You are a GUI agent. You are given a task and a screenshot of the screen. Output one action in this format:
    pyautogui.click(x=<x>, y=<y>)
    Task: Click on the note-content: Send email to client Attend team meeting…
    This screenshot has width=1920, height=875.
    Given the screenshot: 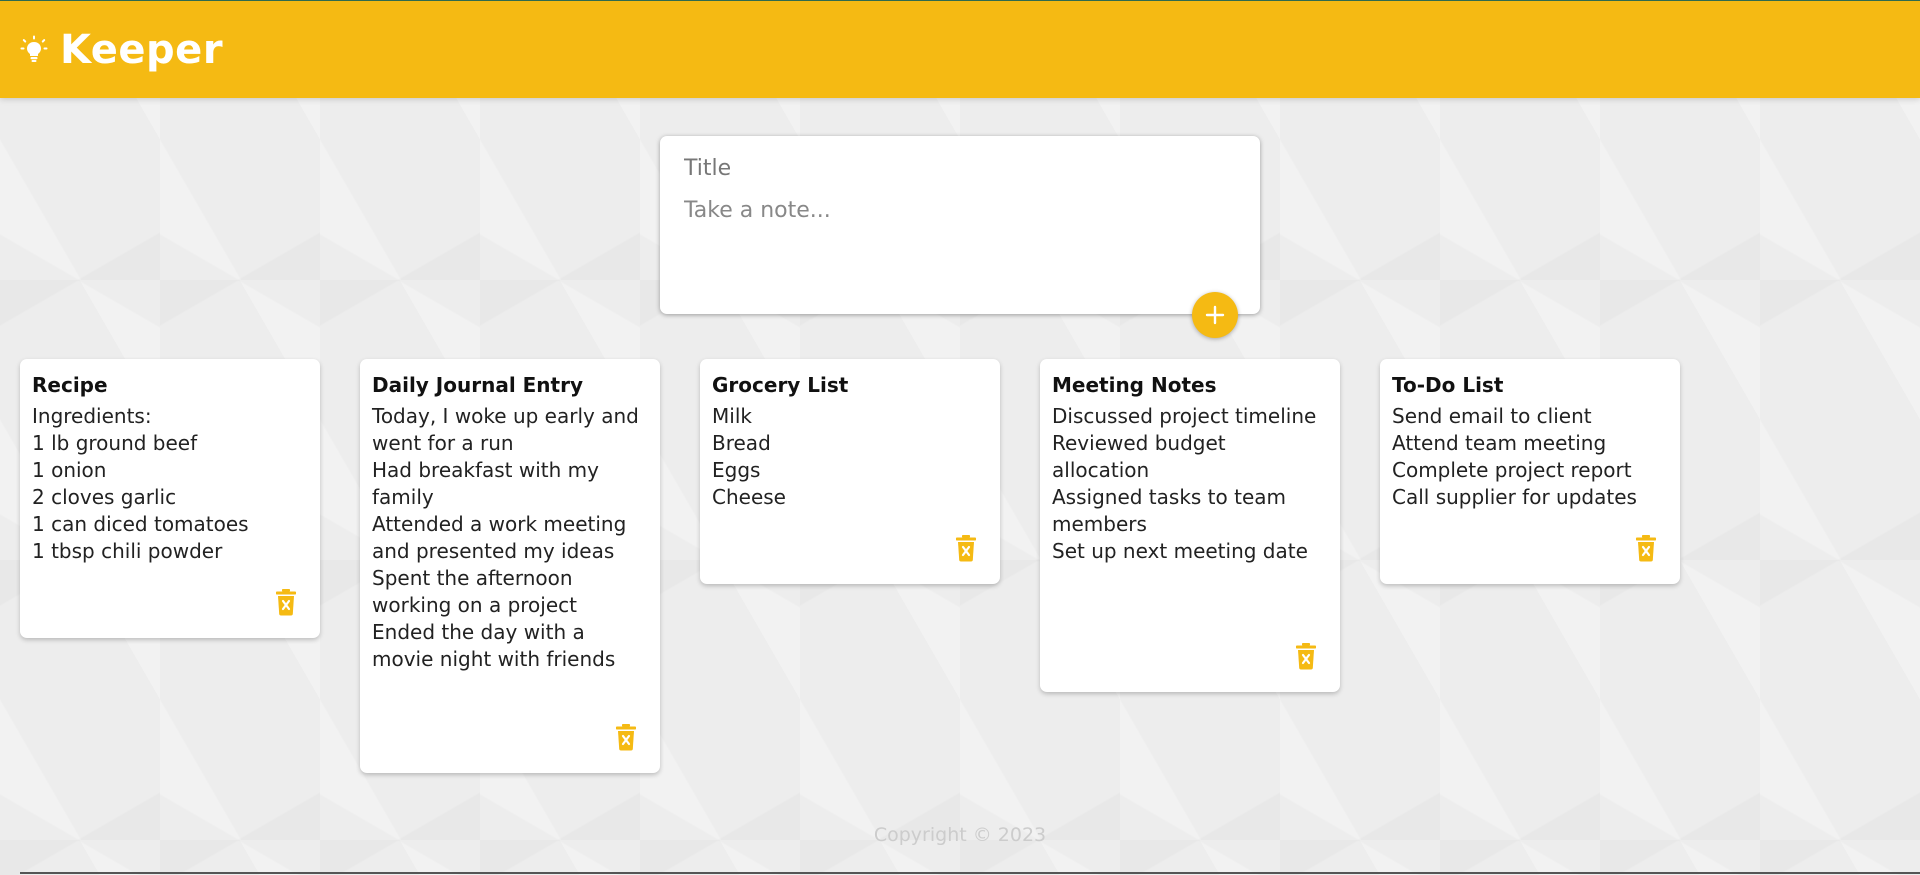 What is the action you would take?
    pyautogui.click(x=1514, y=456)
    